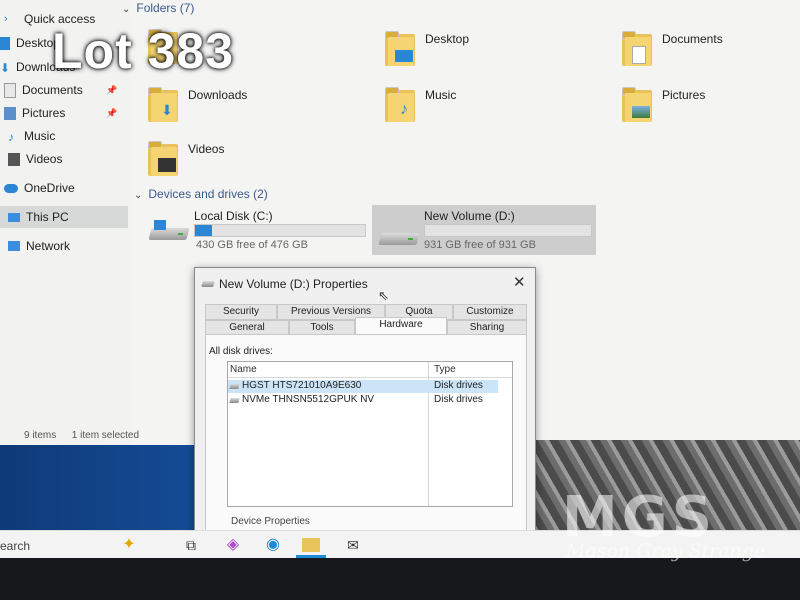  Describe the element at coordinates (473, 109) in the screenshot. I see `folder-tile-music: ♪ Music` at that location.